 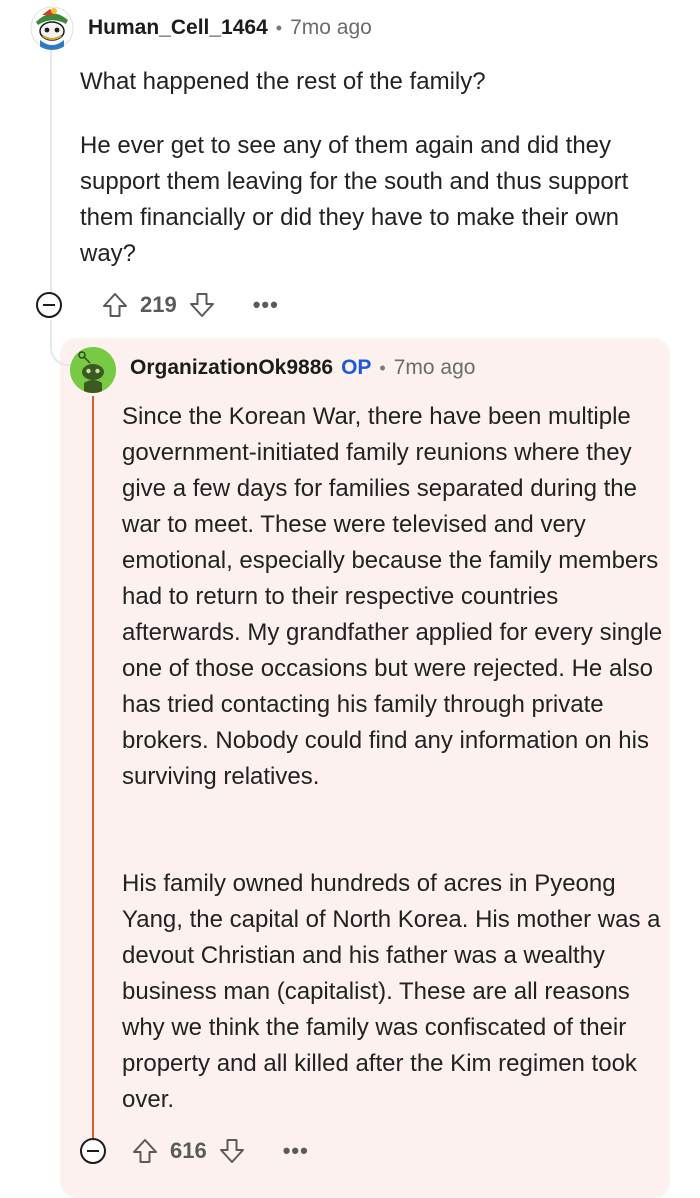 What do you see at coordinates (356, 367) in the screenshot?
I see `op-badge: OP` at bounding box center [356, 367].